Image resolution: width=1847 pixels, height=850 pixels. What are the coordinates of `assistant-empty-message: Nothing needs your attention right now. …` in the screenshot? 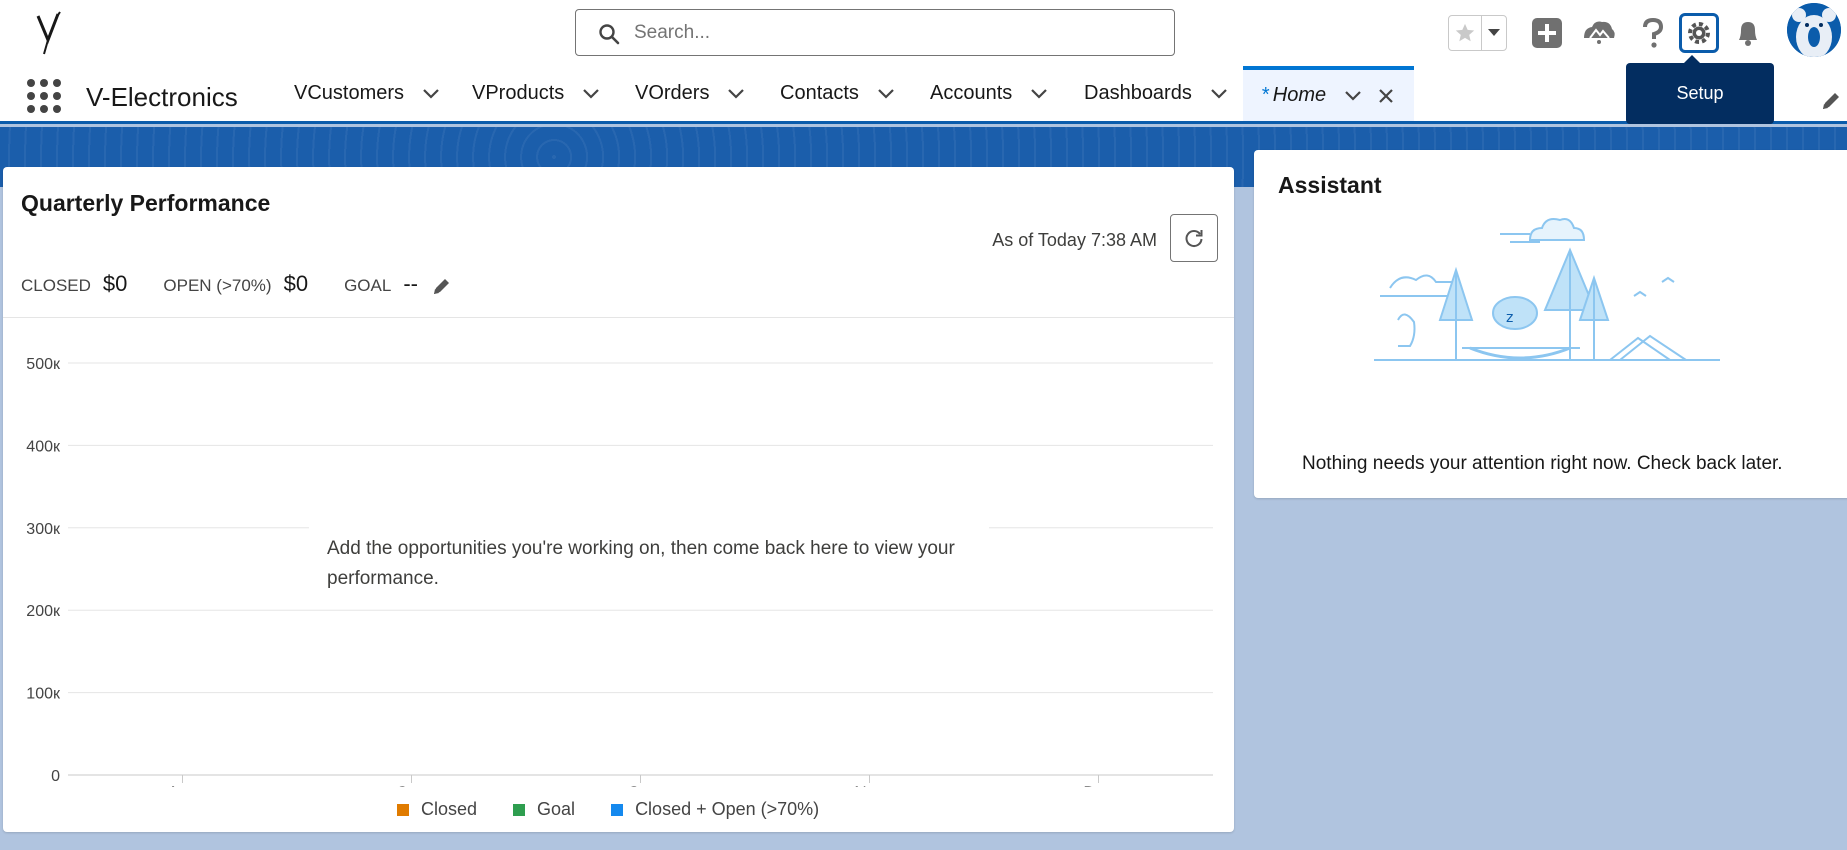 It's located at (1542, 463).